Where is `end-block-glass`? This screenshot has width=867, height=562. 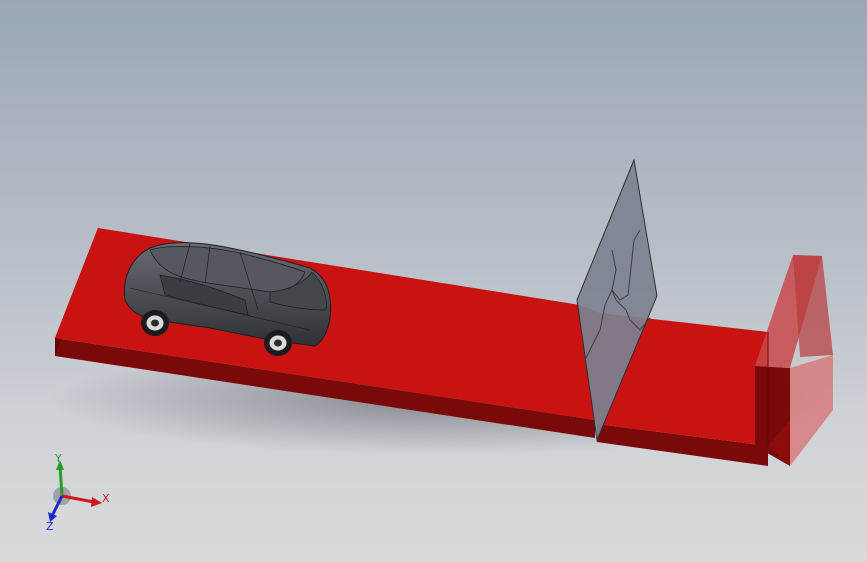 end-block-glass is located at coordinates (811, 410).